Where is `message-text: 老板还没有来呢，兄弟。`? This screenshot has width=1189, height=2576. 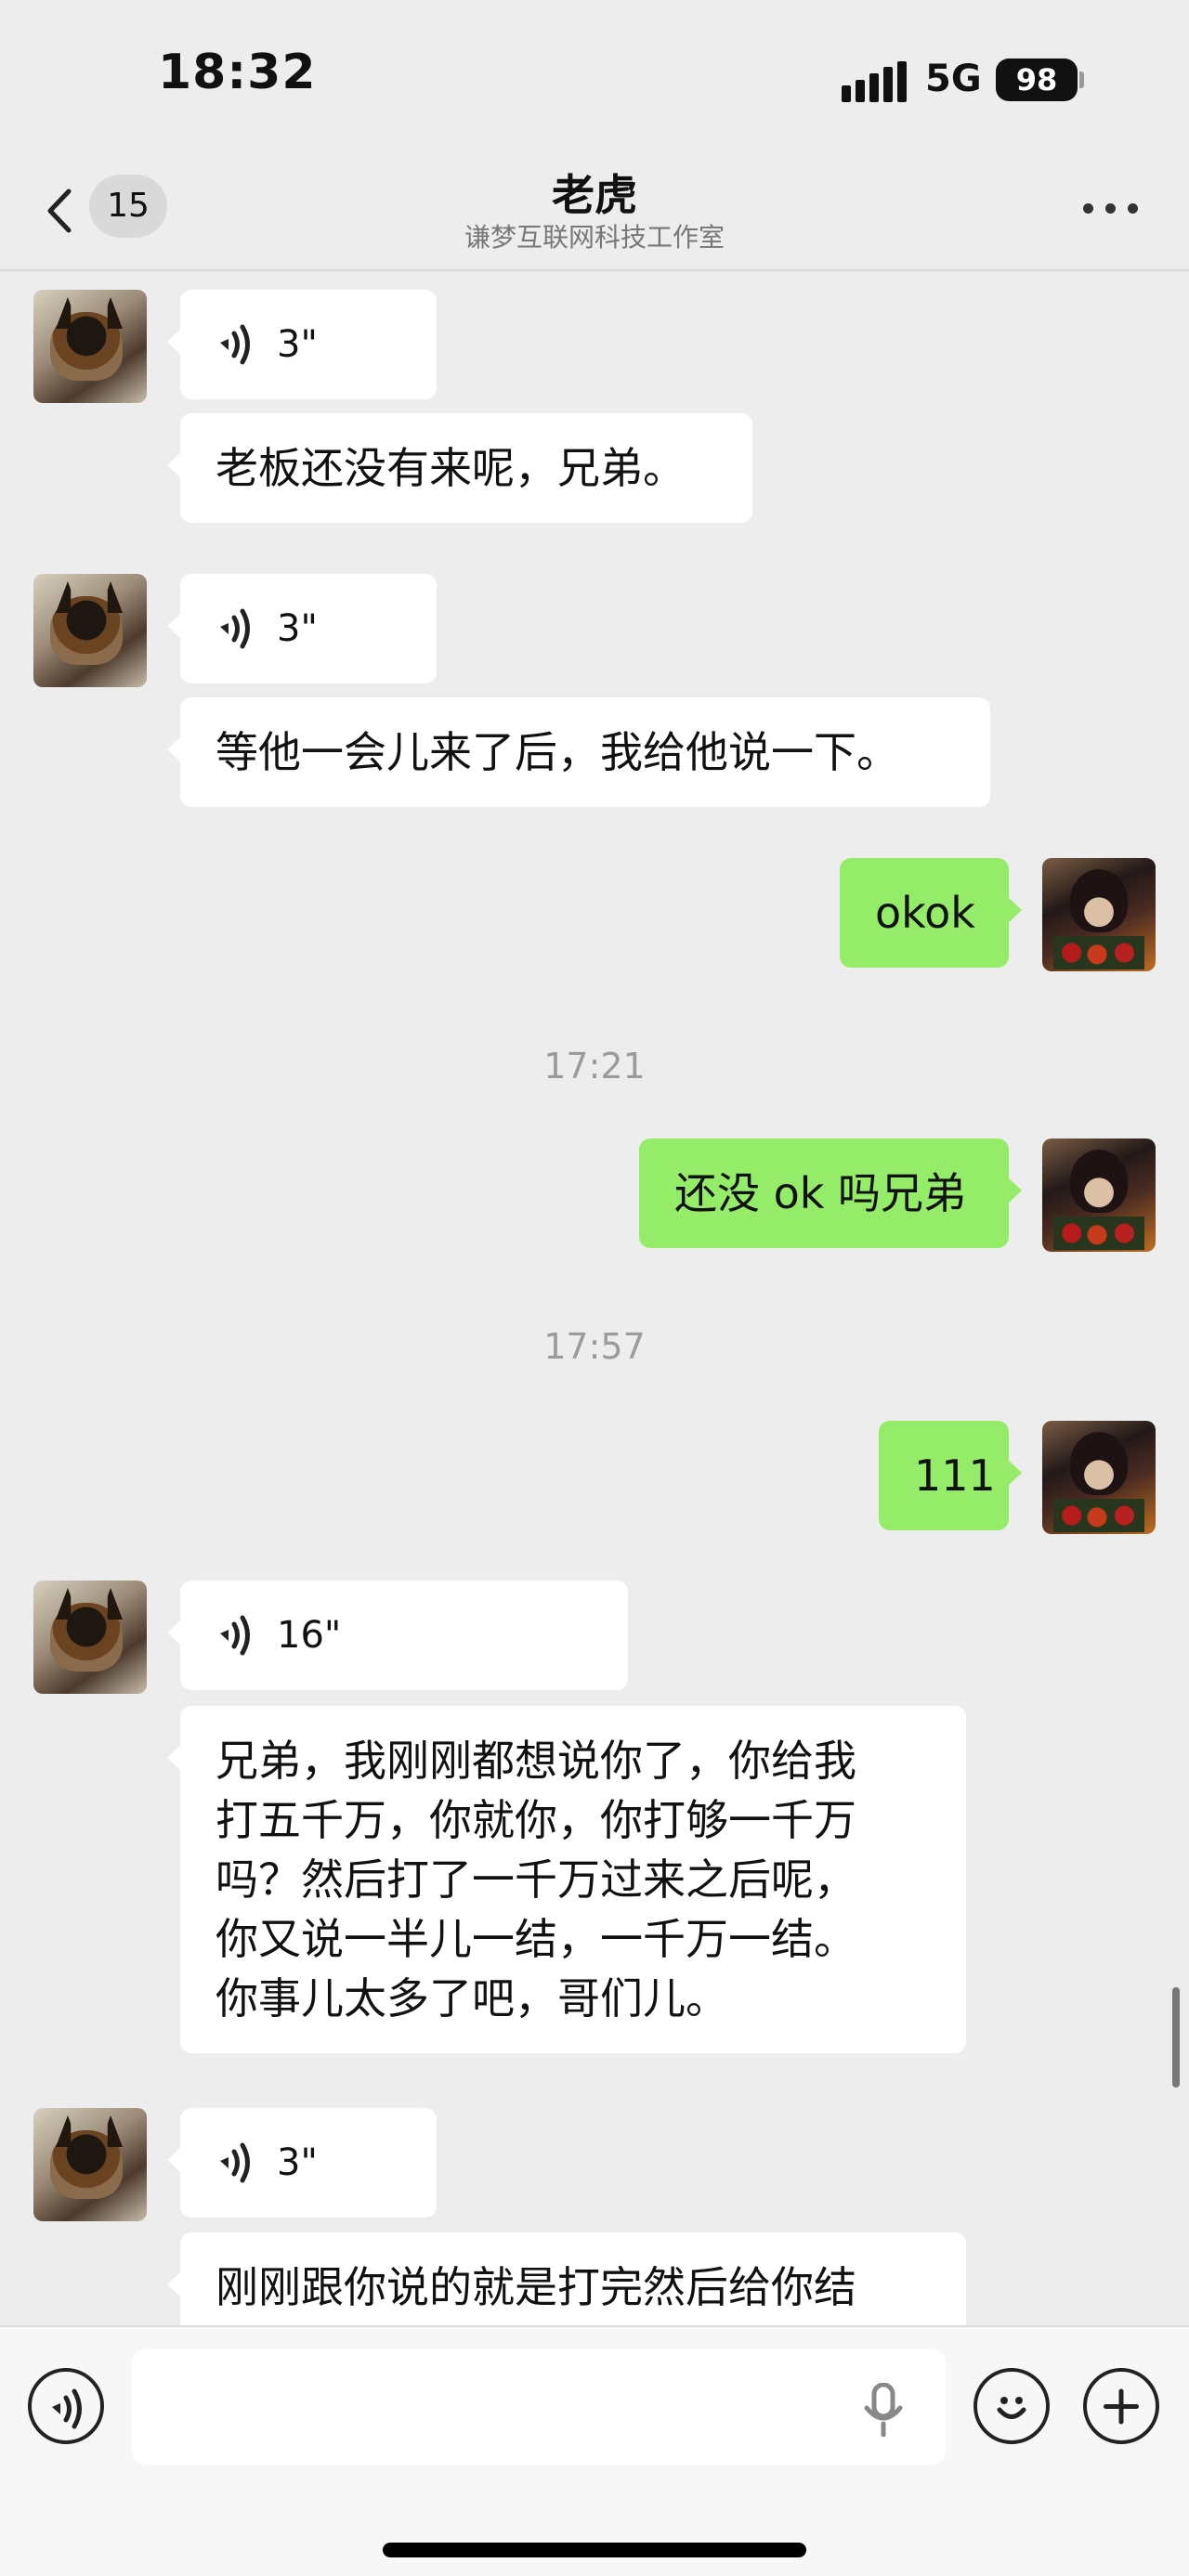
message-text: 老板还没有来呢，兄弟。 is located at coordinates (451, 468).